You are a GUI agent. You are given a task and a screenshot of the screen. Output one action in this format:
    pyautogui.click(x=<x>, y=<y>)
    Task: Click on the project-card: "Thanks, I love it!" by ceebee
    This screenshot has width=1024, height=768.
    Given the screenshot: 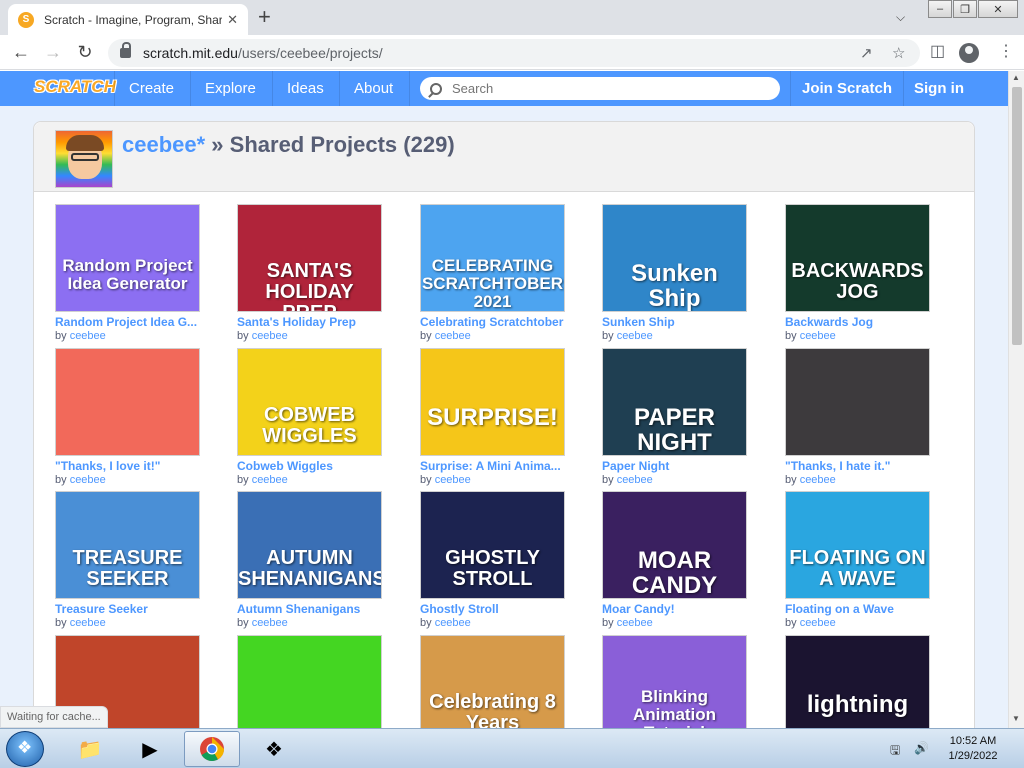 What is the action you would take?
    pyautogui.click(x=128, y=417)
    